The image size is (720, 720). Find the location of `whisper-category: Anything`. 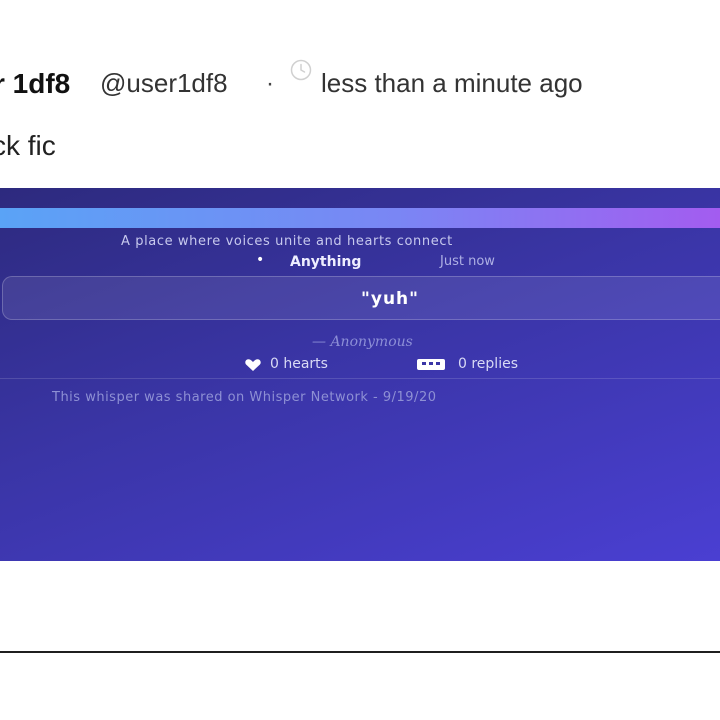

whisper-category: Anything is located at coordinates (326, 262).